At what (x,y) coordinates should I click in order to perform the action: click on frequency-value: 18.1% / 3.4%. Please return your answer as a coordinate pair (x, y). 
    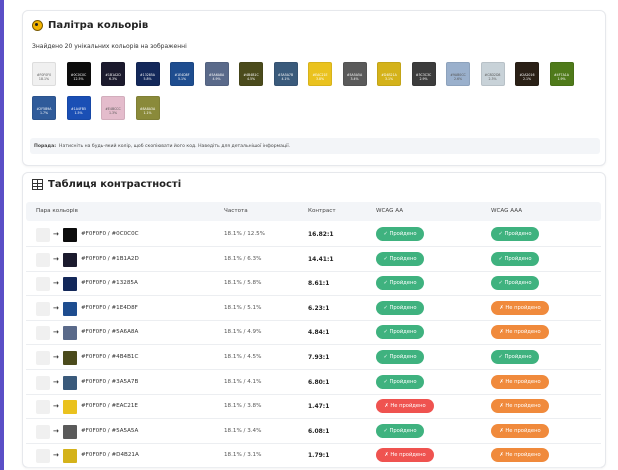
    Looking at the image, I should click on (243, 430).